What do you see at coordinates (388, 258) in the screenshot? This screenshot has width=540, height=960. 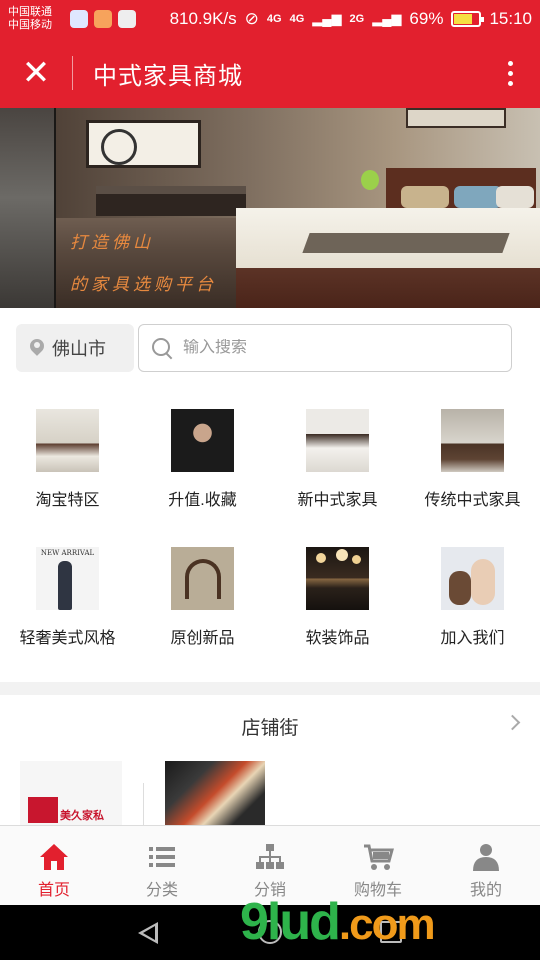 I see `bed` at bounding box center [388, 258].